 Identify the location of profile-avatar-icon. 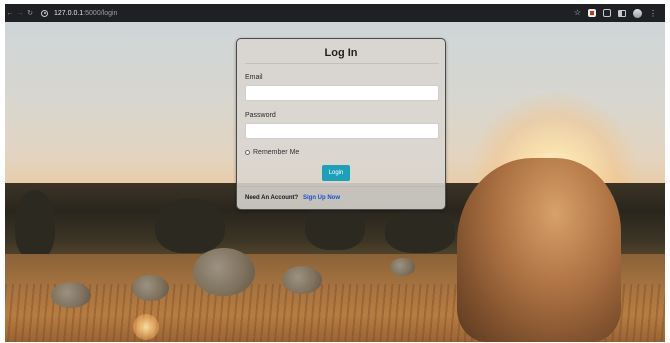
(637, 13).